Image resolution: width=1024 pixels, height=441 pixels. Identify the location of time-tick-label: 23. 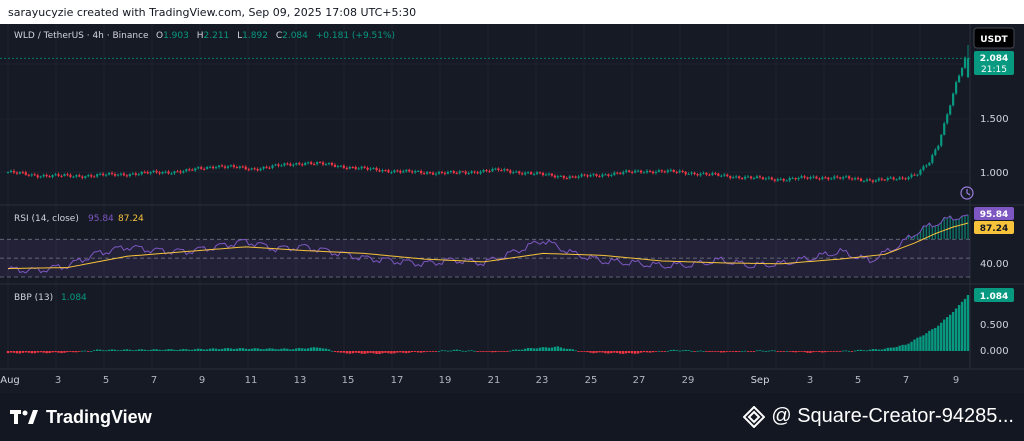
(542, 380).